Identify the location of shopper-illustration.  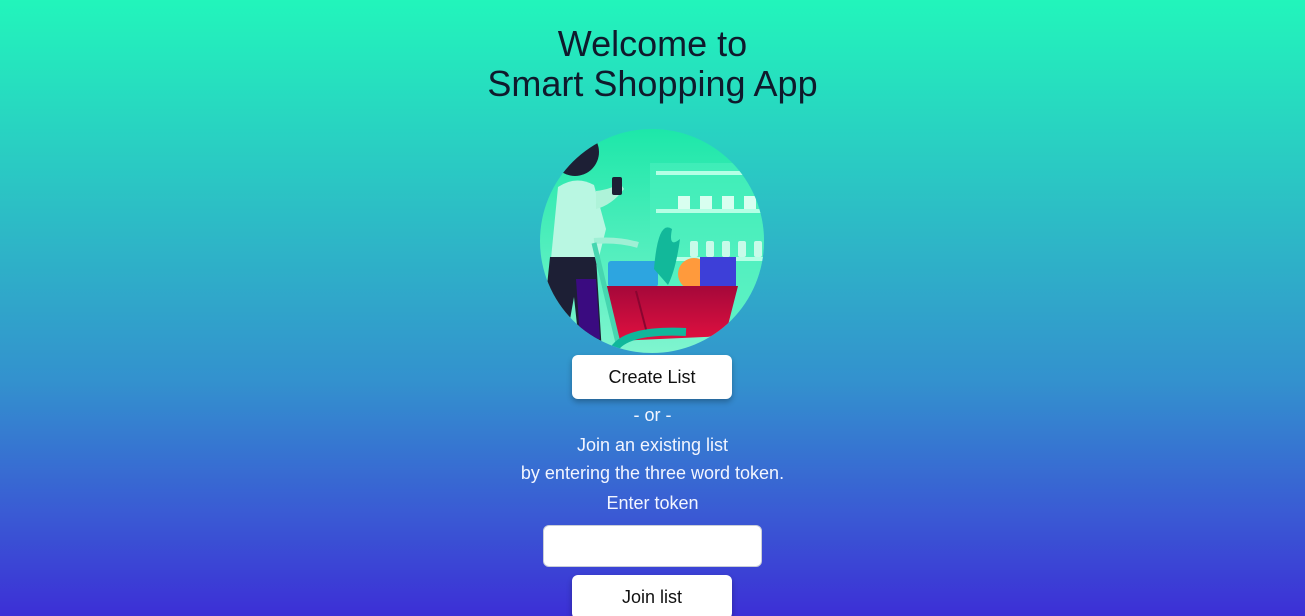
(652, 241).